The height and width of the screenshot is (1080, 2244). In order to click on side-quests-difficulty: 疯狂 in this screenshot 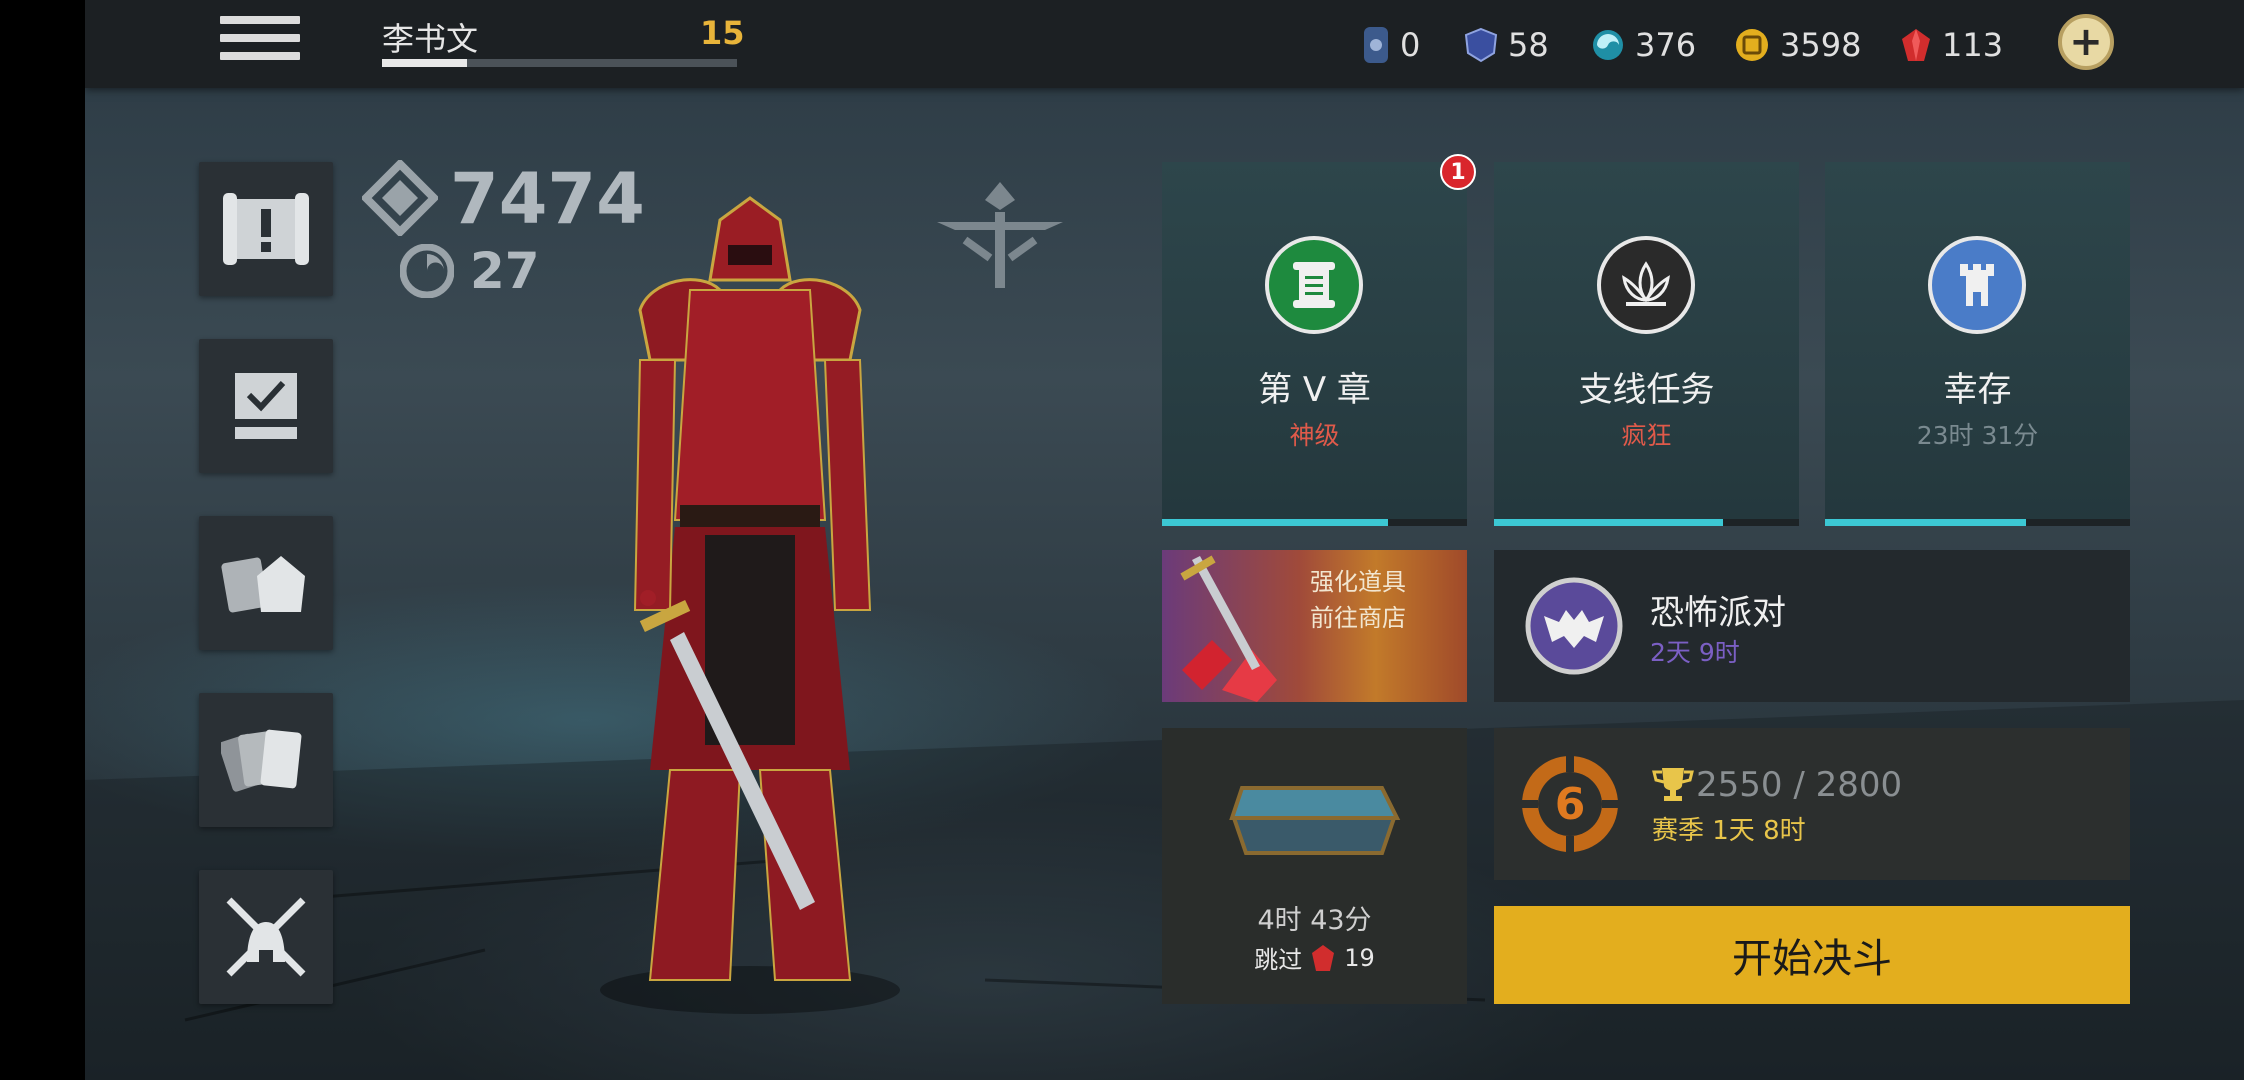, I will do `click(1646, 435)`.